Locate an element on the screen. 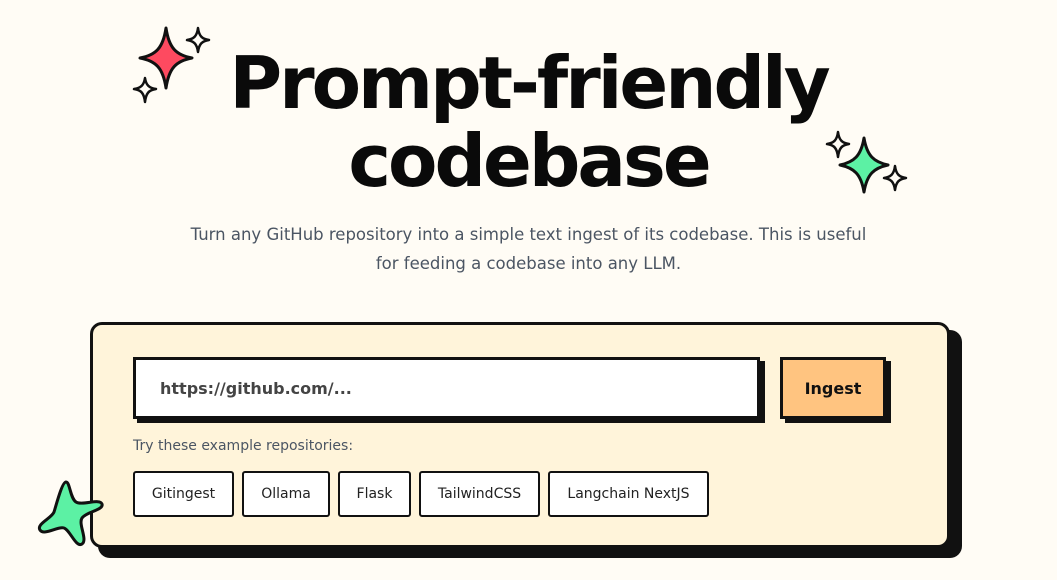  example-repo-ollama: Ollama is located at coordinates (286, 494).